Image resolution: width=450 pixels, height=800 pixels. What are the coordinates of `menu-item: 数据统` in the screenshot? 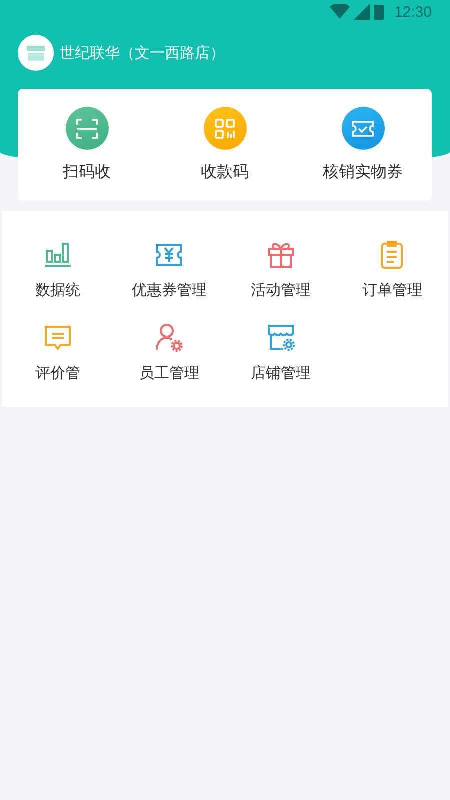 It's located at (57, 290).